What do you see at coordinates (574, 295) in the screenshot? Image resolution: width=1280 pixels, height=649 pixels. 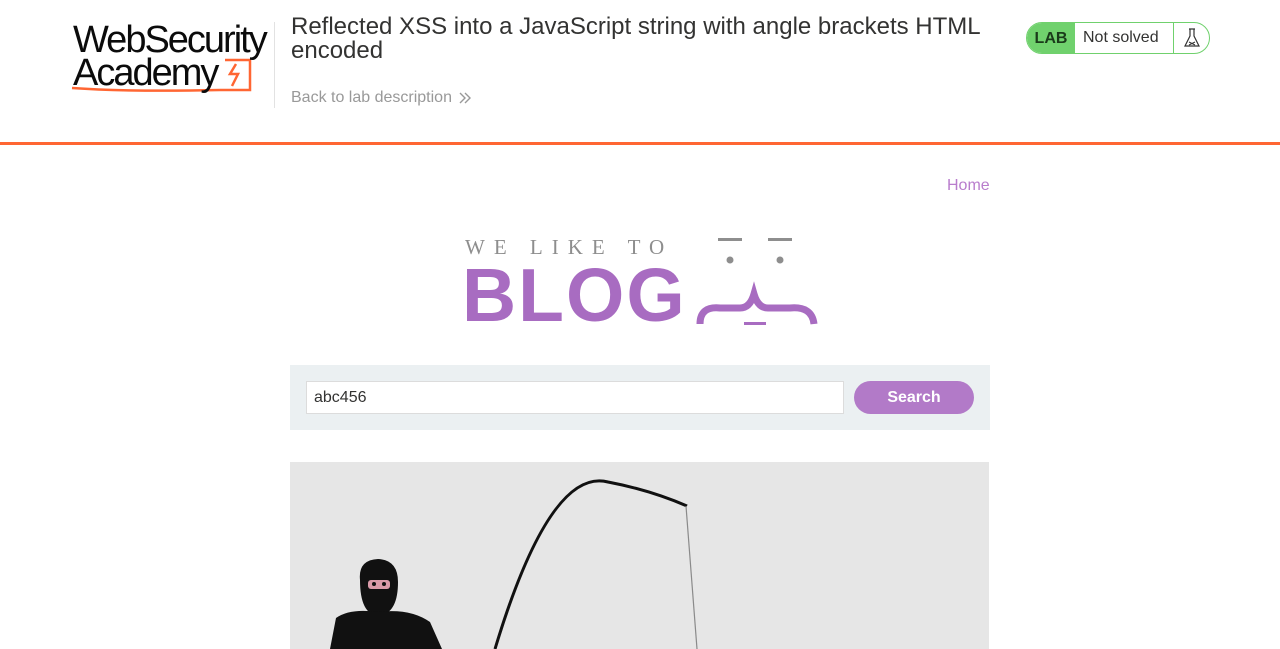 I see `banner-blog-text: BLOG` at bounding box center [574, 295].